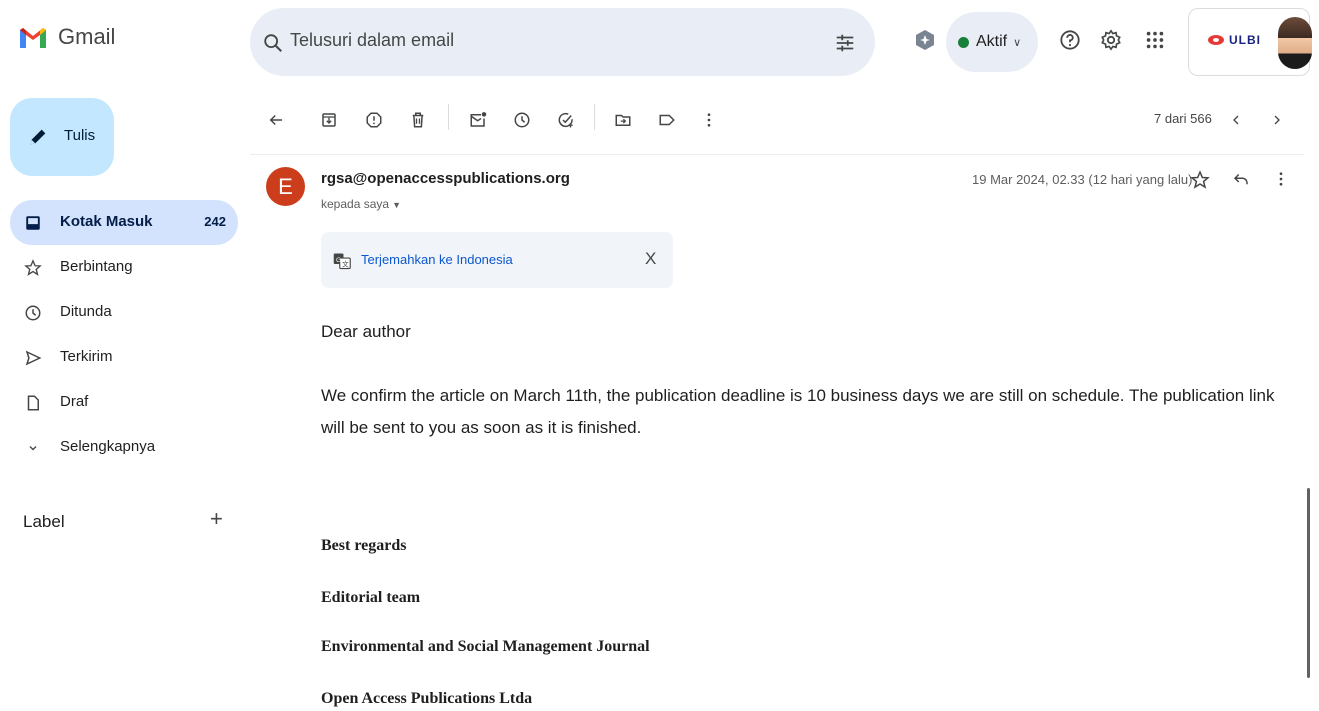 Image resolution: width=1319 pixels, height=711 pixels. Describe the element at coordinates (478, 120) in the screenshot. I see `mark-unread-icon` at that location.